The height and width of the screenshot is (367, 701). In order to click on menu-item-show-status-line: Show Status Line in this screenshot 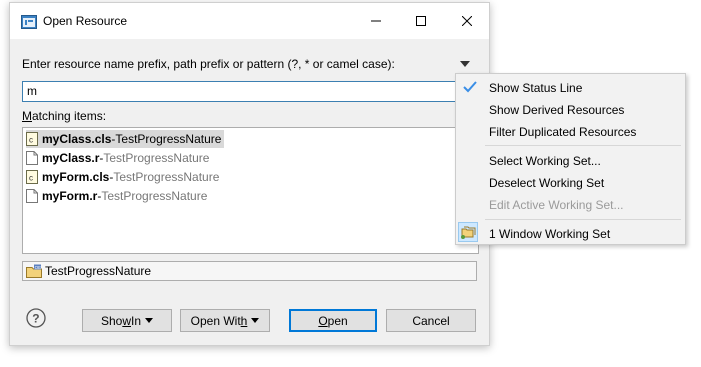, I will do `click(535, 88)`.